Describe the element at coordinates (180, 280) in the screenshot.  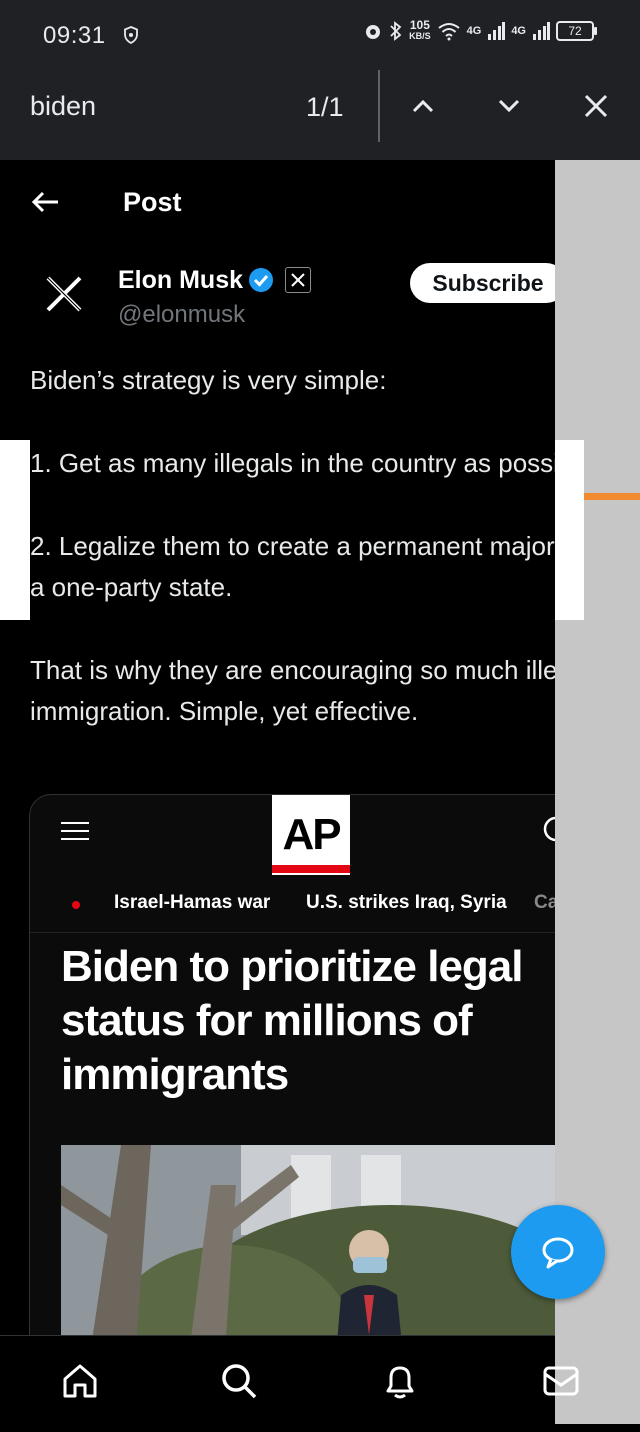
I see `author-name: Elon Musk` at that location.